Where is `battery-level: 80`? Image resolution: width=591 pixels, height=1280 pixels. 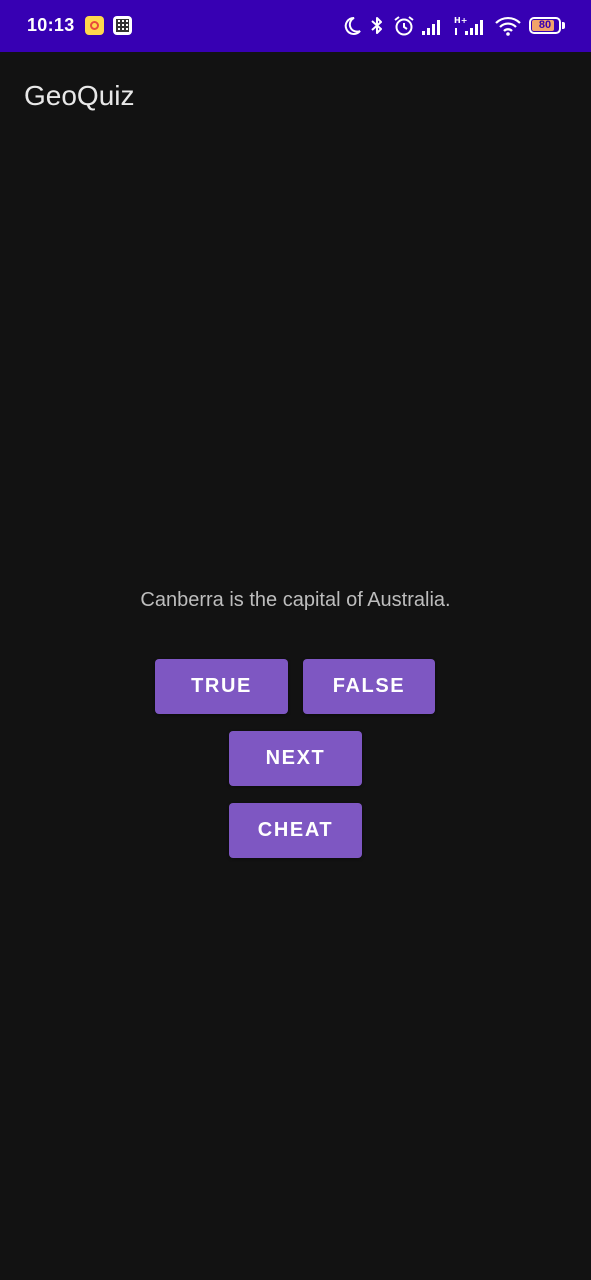
battery-level: 80 is located at coordinates (545, 25).